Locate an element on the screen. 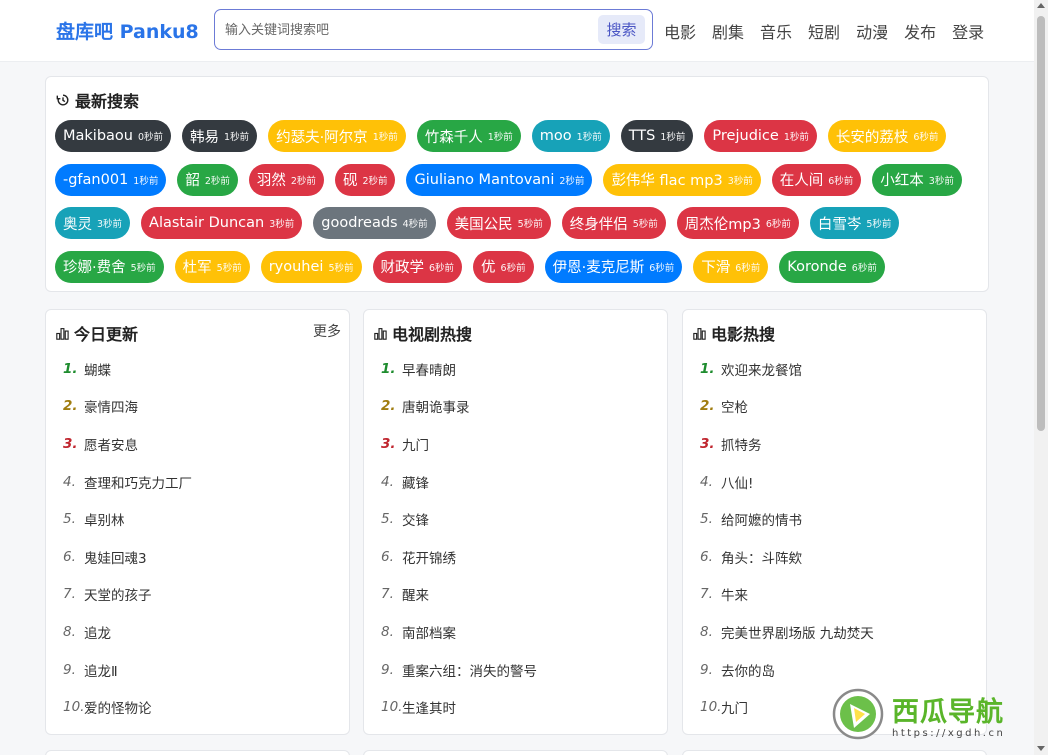 This screenshot has height=755, width=1048. list-item: 3. 抓特务 is located at coordinates (834, 444).